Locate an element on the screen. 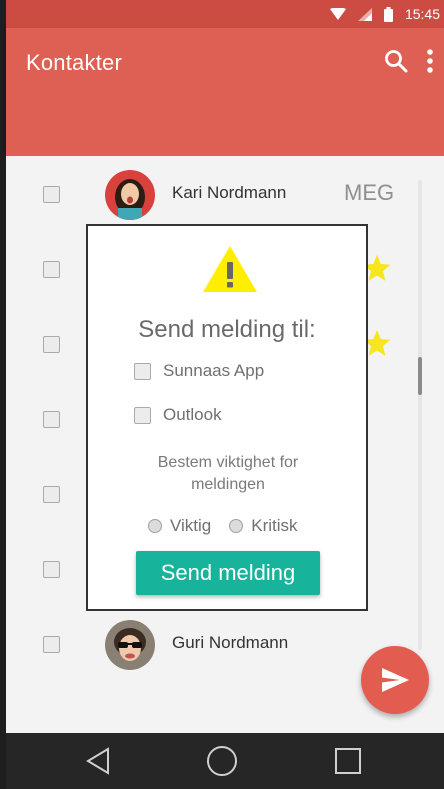 The image size is (444, 789). radio-viktig is located at coordinates (155, 526).